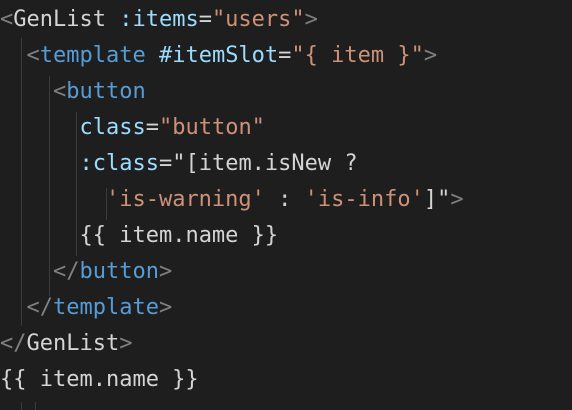 This screenshot has width=572, height=410. Describe the element at coordinates (152, 19) in the screenshot. I see `code-token: :items` at that location.